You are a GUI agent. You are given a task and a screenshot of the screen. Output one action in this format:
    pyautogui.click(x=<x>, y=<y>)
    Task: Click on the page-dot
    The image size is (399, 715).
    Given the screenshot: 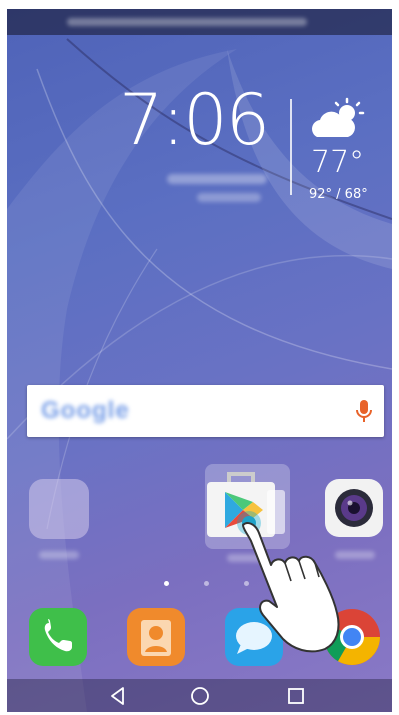 What is the action you would take?
    pyautogui.click(x=206, y=583)
    